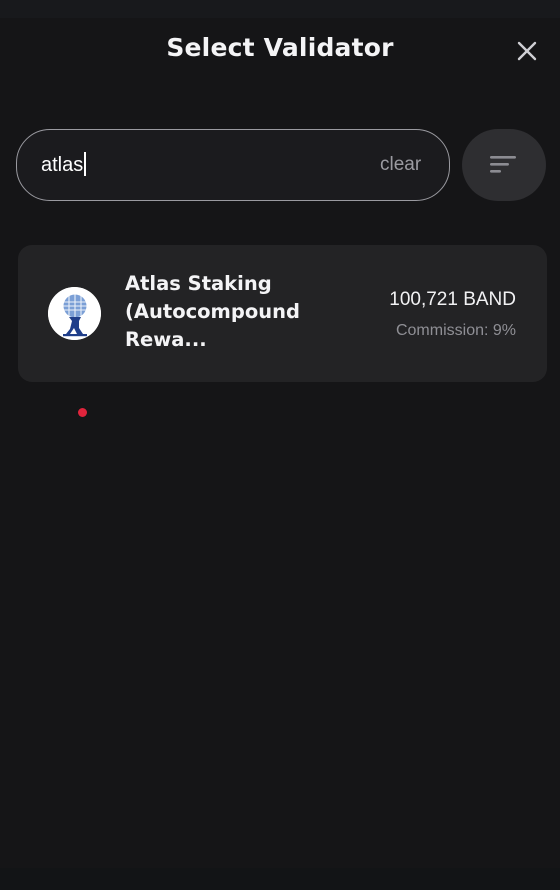  Describe the element at coordinates (280, 9) in the screenshot. I see `top-strip` at that location.